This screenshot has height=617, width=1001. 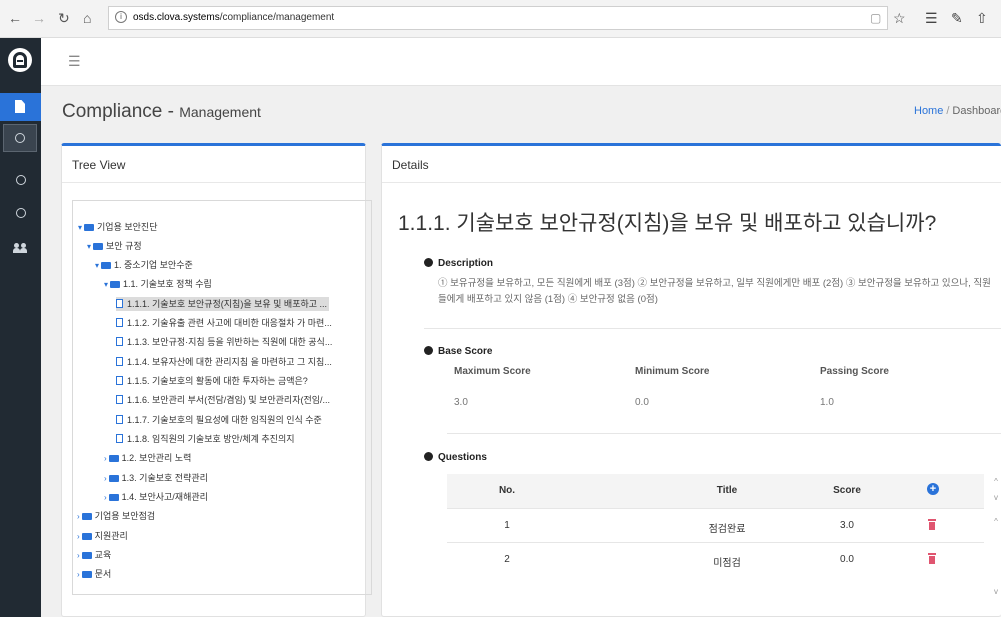 I want to click on tree-folder-item: › 1.2. 보안관리 노력, so click(x=147, y=458).